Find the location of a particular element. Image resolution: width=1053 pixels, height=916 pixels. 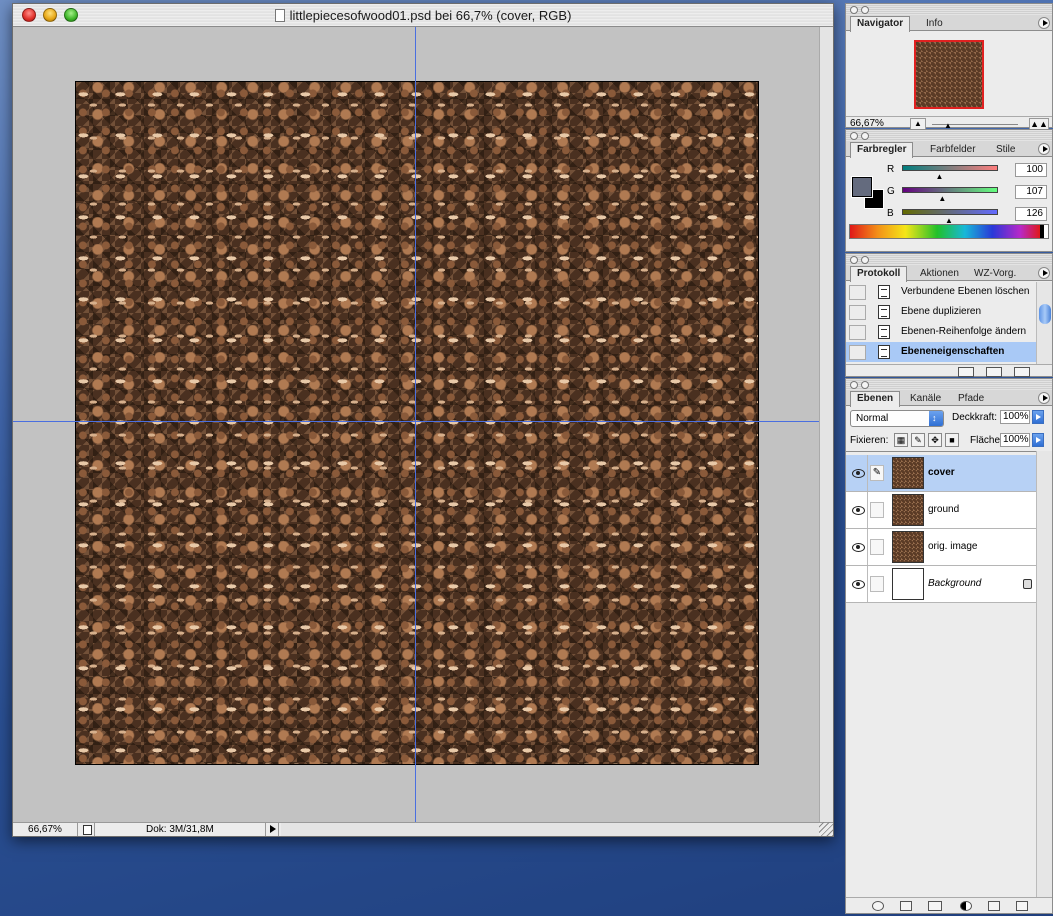

new-document-from-state-icon is located at coordinates (966, 372).